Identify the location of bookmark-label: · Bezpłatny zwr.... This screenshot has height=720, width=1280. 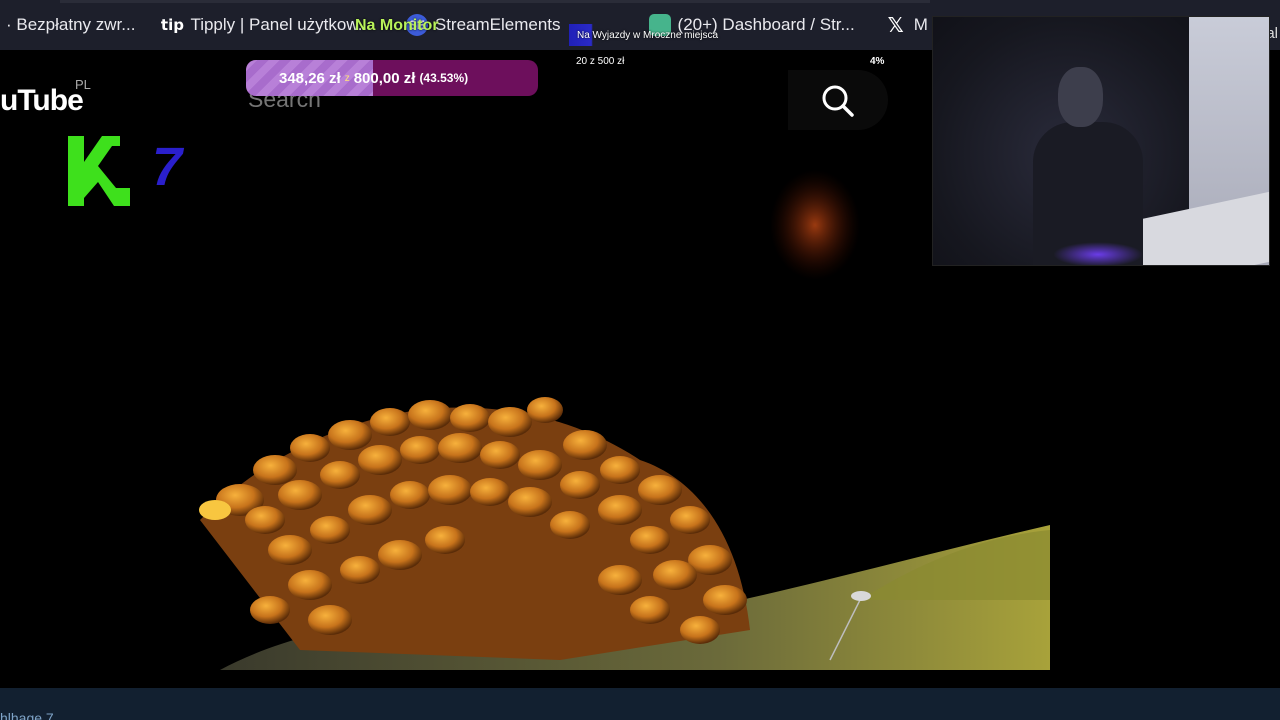
(71, 24).